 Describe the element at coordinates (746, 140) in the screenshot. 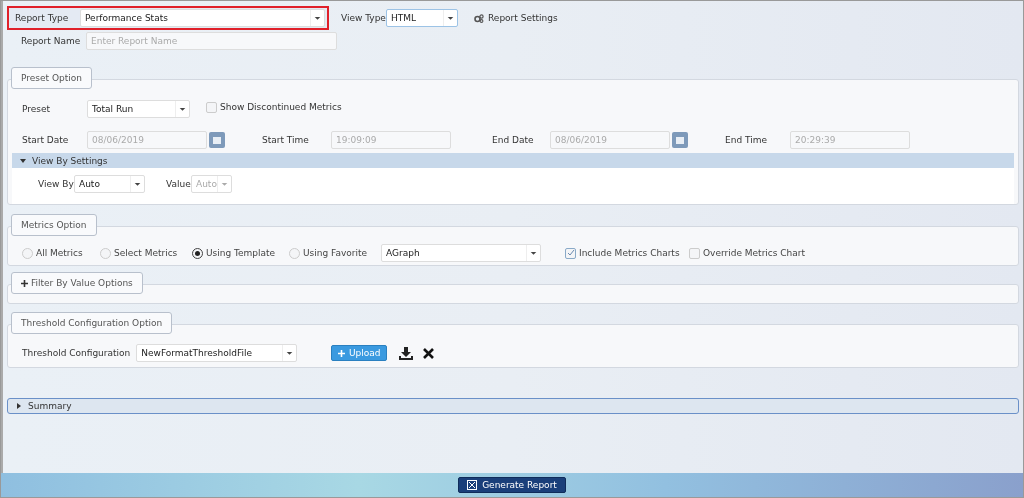

I see `field-label: End Time` at that location.